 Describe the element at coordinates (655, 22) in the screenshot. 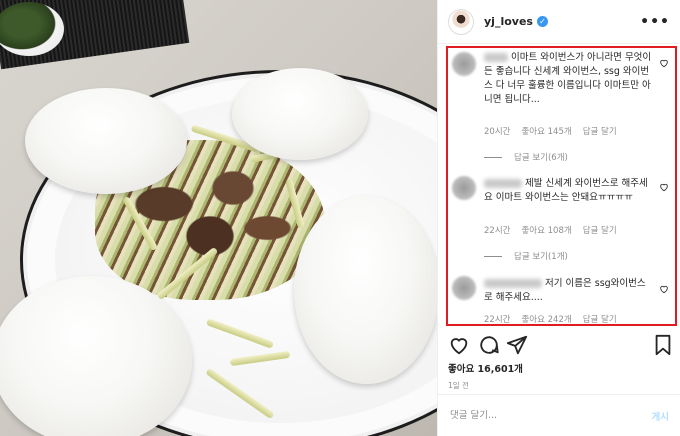

I see `more-icon: •••` at that location.